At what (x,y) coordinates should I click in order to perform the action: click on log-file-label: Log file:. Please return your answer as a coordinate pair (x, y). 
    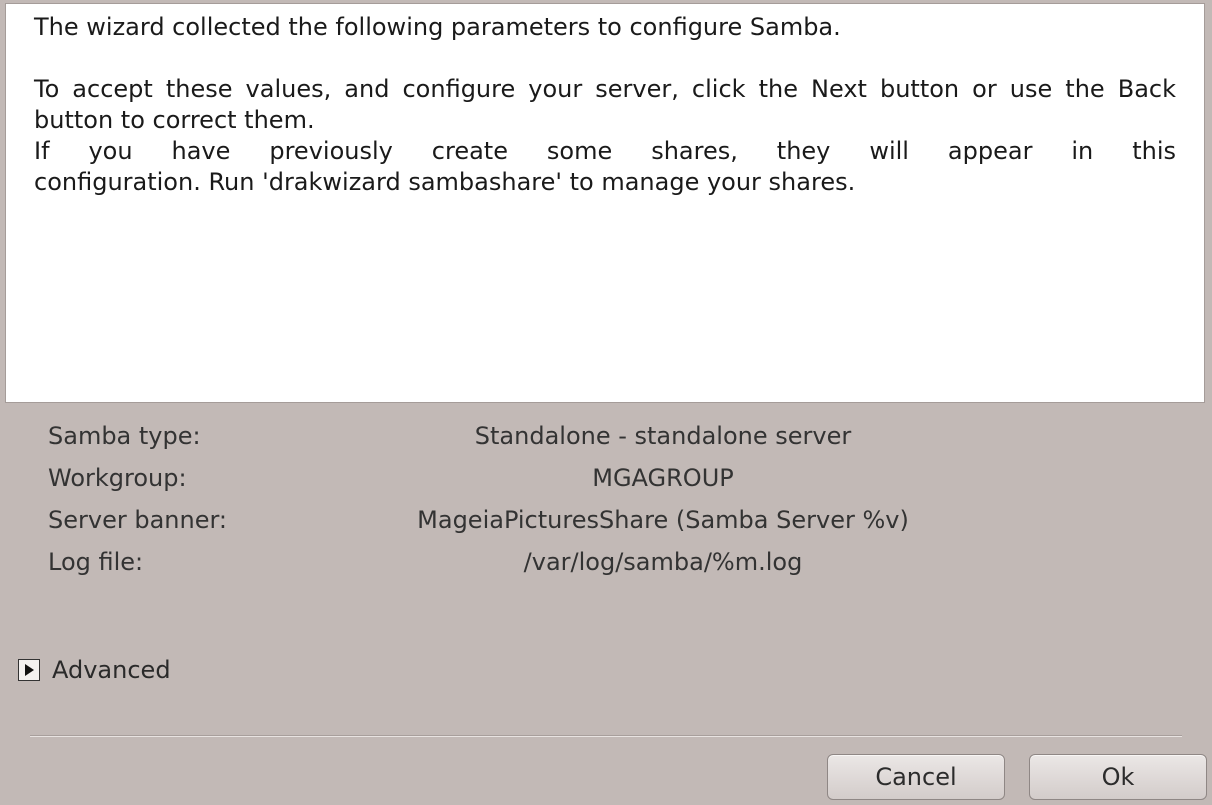
    Looking at the image, I should click on (96, 562).